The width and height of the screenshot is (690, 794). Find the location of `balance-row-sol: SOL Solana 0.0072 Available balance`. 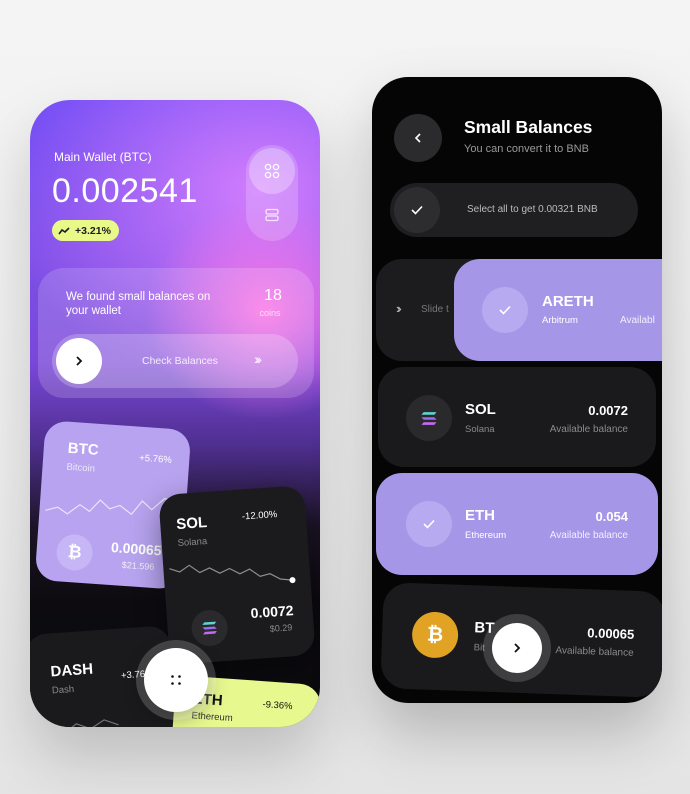

balance-row-sol: SOL Solana 0.0072 Available balance is located at coordinates (517, 417).